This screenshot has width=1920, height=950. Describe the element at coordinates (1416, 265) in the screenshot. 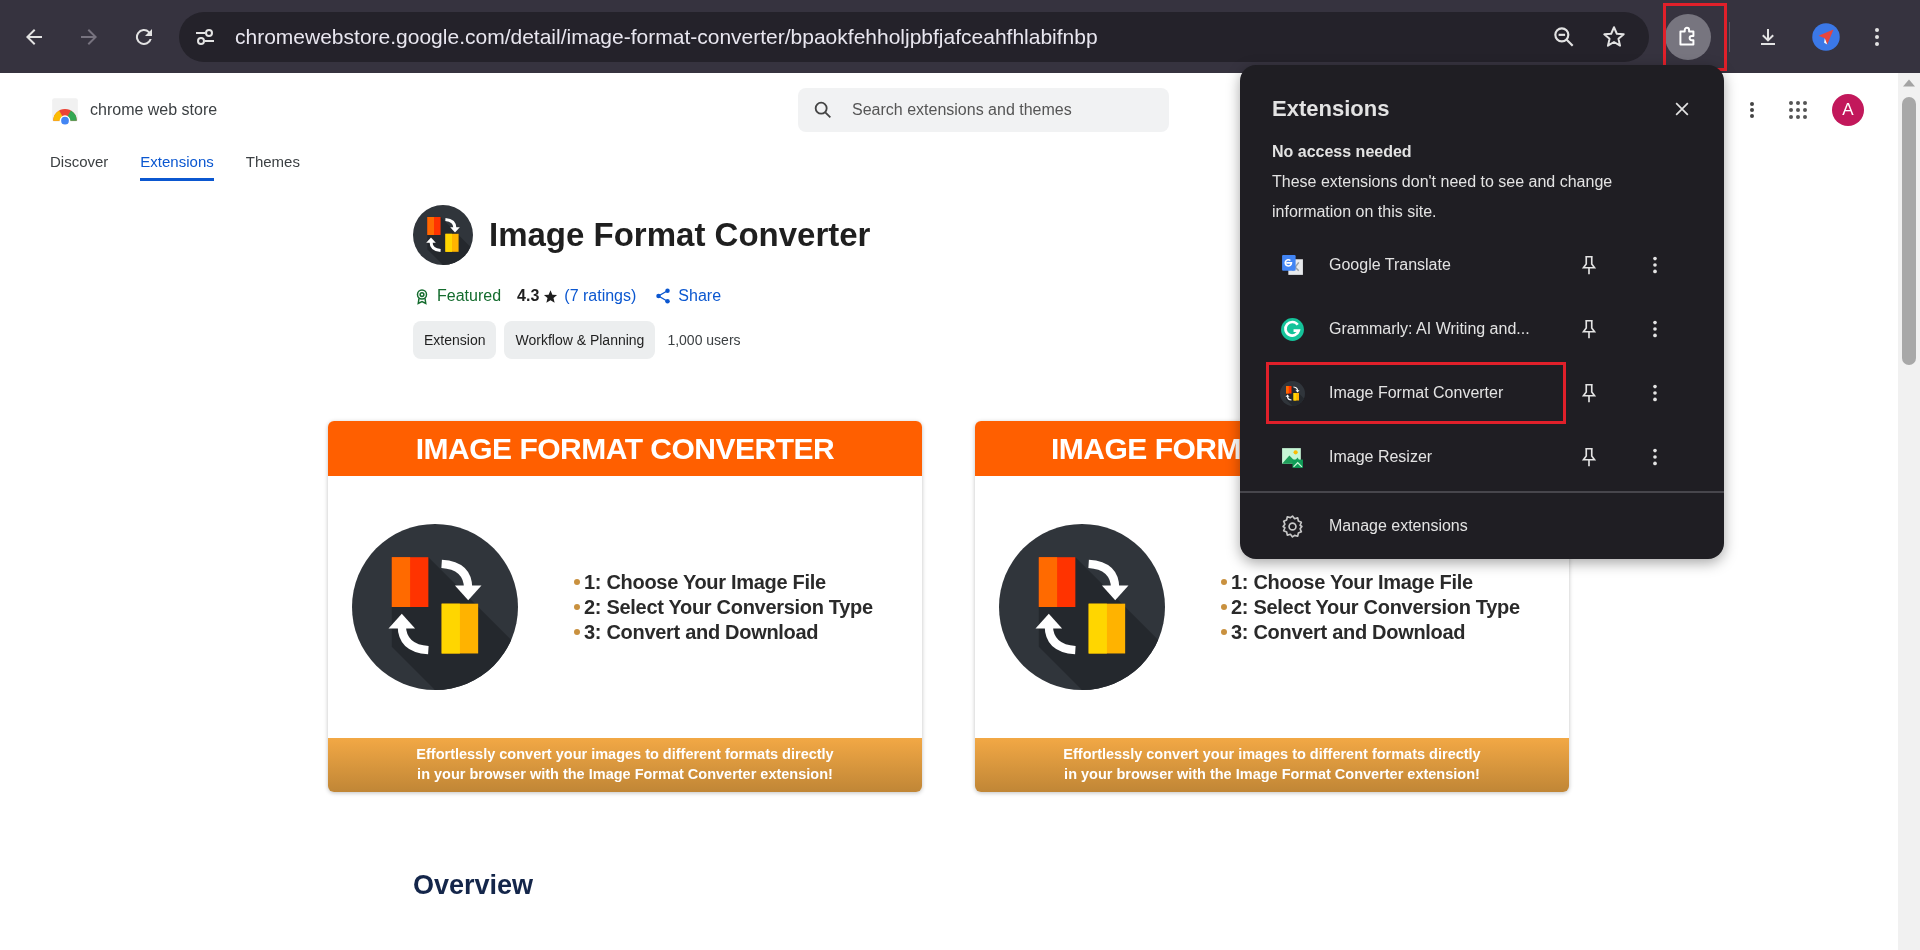

I see `extension-item: Google Translate` at that location.